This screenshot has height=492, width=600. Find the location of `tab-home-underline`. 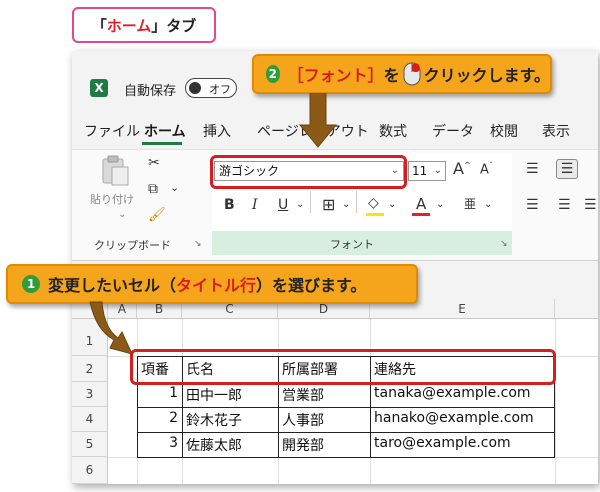

tab-home-underline is located at coordinates (162, 143).